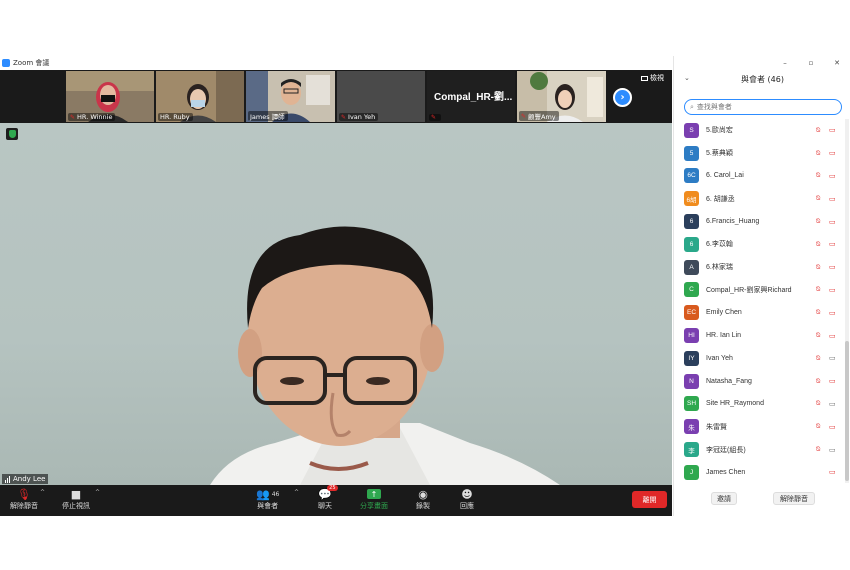  Describe the element at coordinates (359, 117) in the screenshot. I see `tile-label: ✎ Ivan Yeh` at that location.